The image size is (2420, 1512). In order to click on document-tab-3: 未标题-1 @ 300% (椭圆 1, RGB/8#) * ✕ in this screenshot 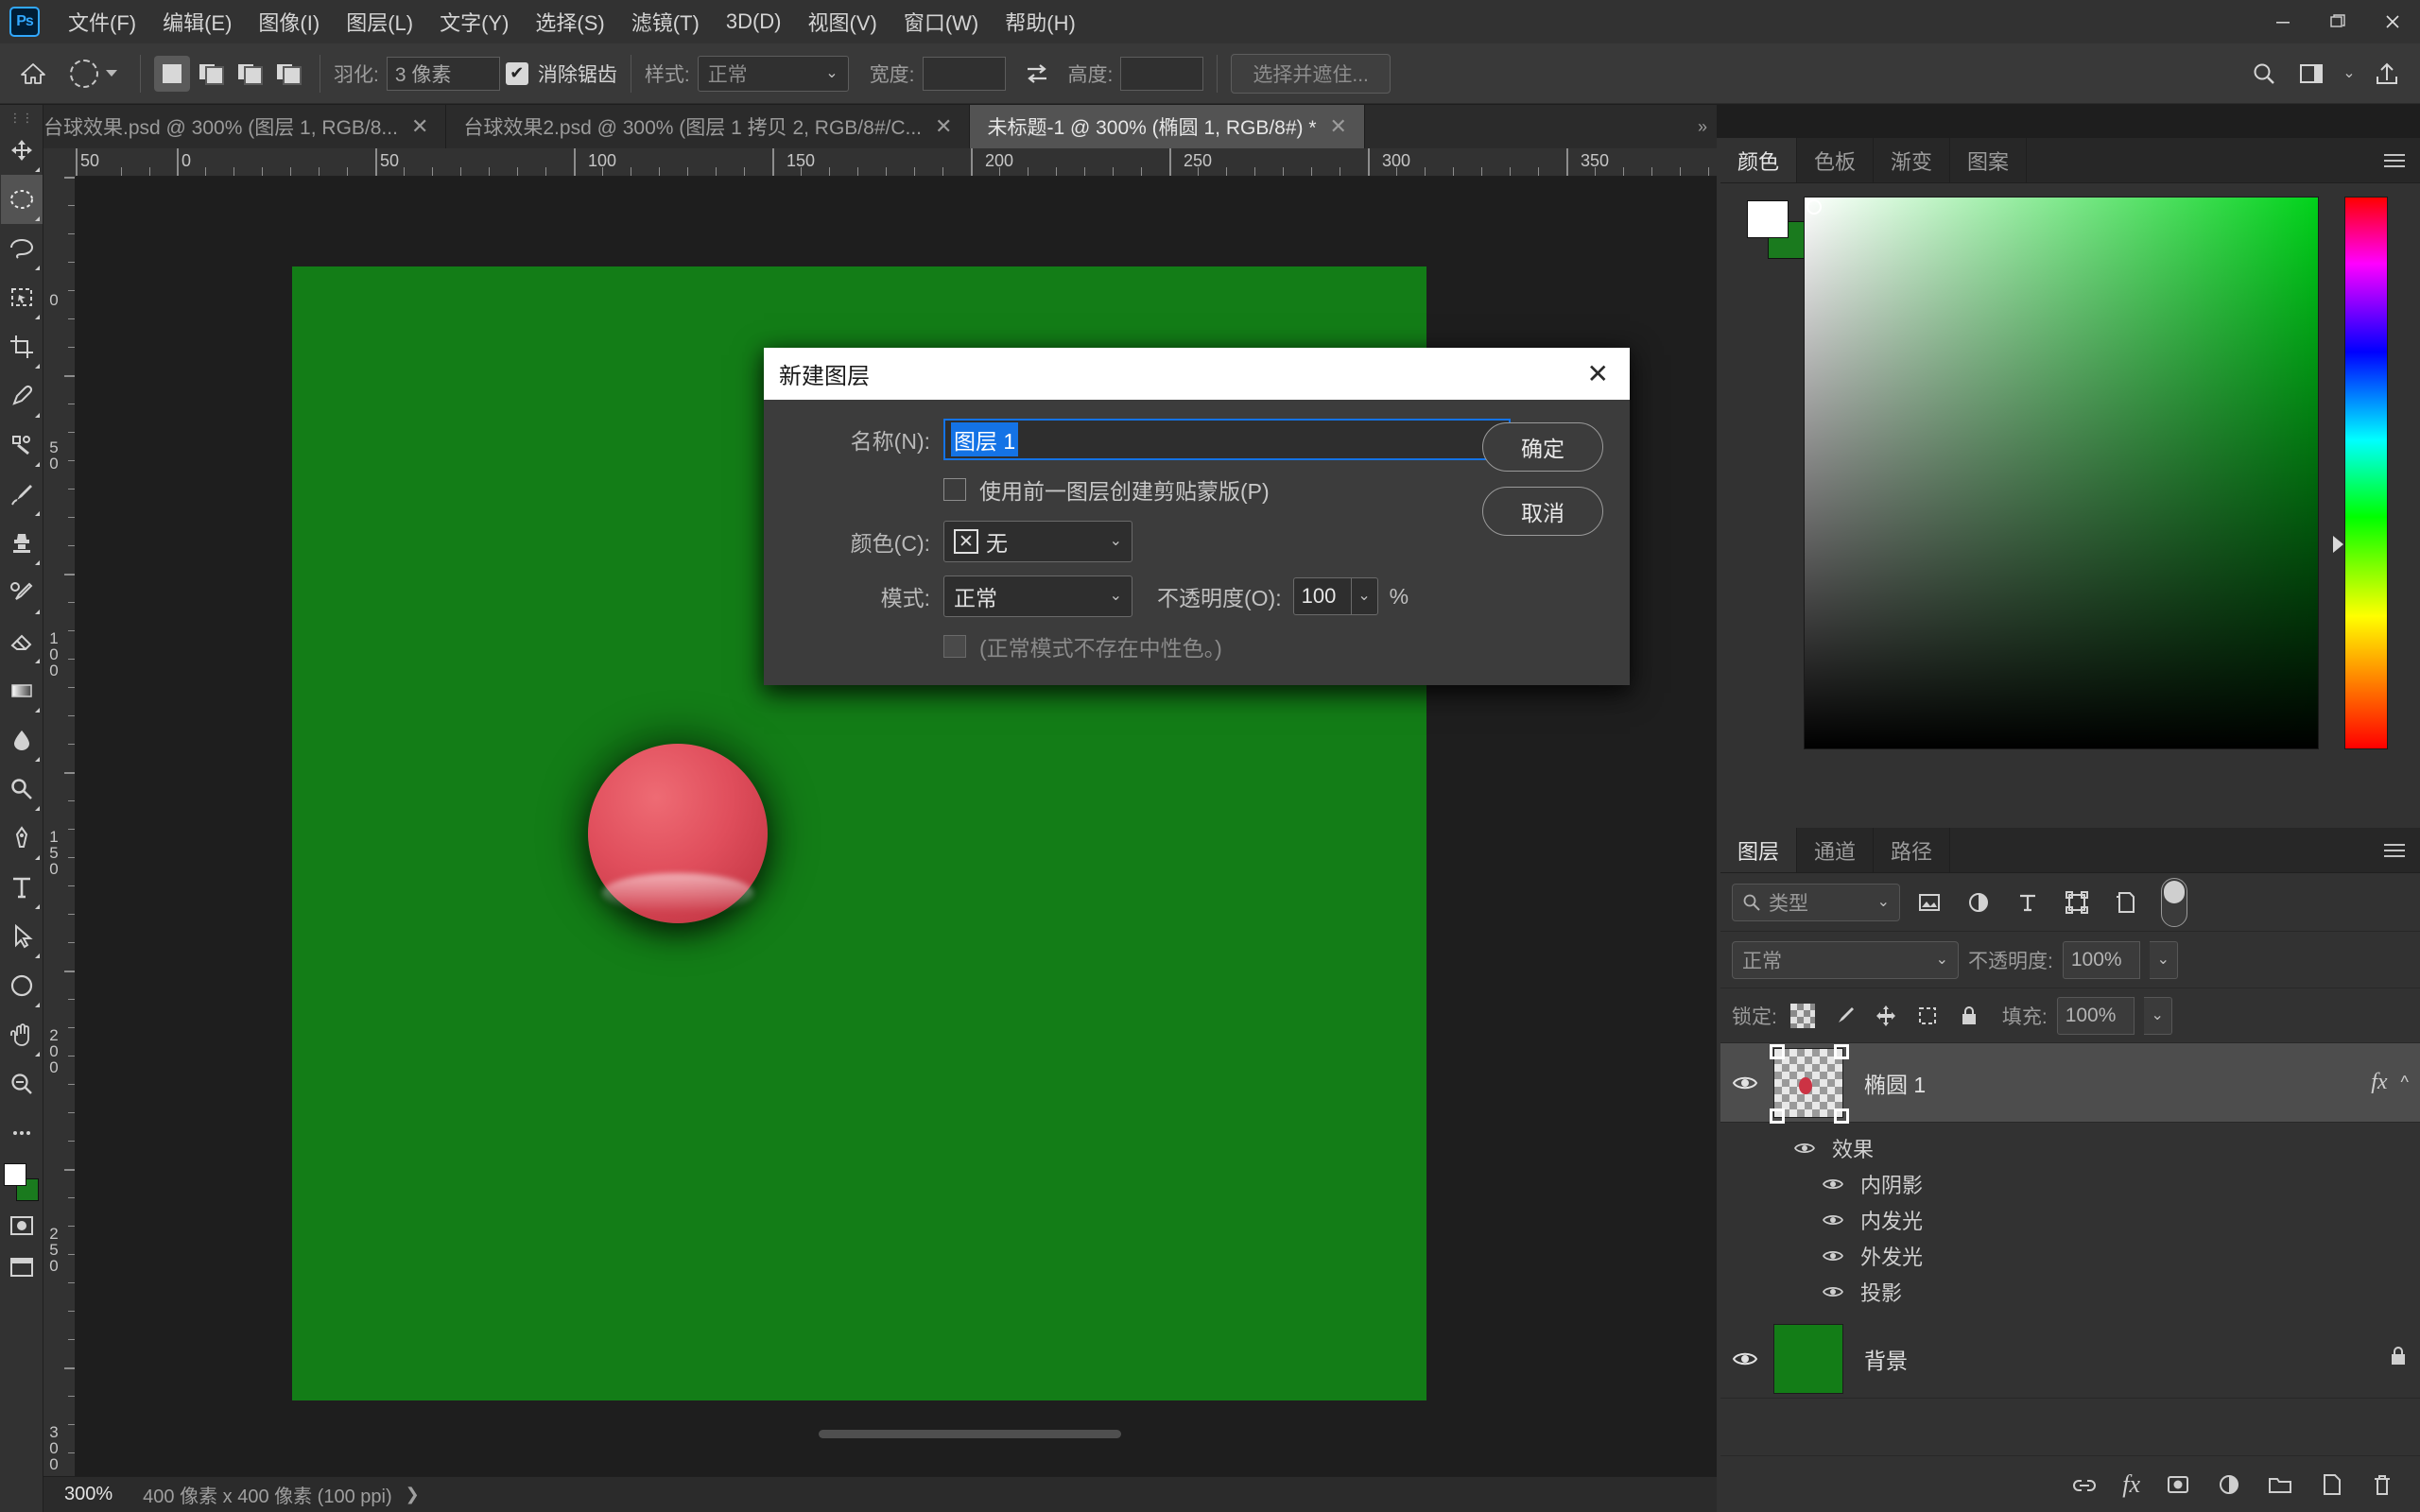, I will do `click(1167, 126)`.